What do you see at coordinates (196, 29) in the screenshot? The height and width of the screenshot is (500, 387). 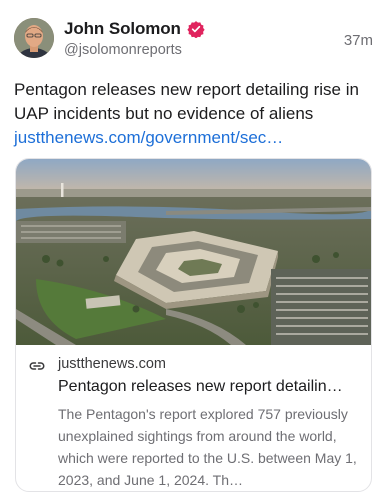 I see `verified-badge-icon` at bounding box center [196, 29].